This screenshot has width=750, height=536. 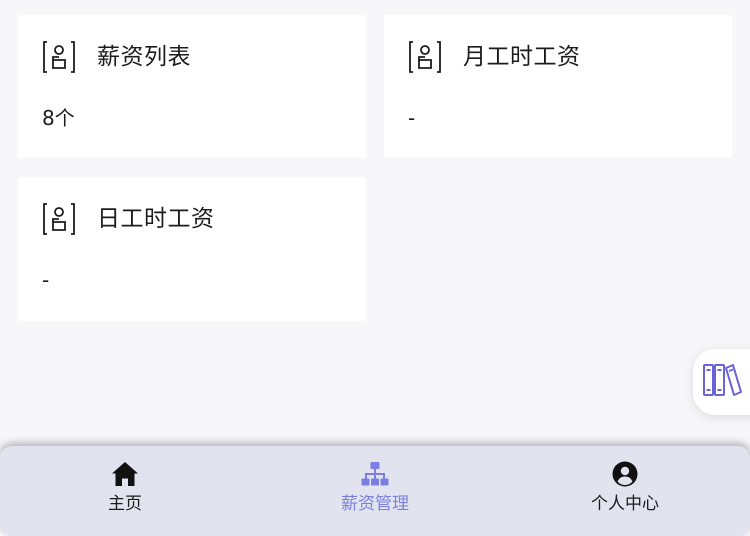 I want to click on sitemap-icon, so click(x=375, y=474).